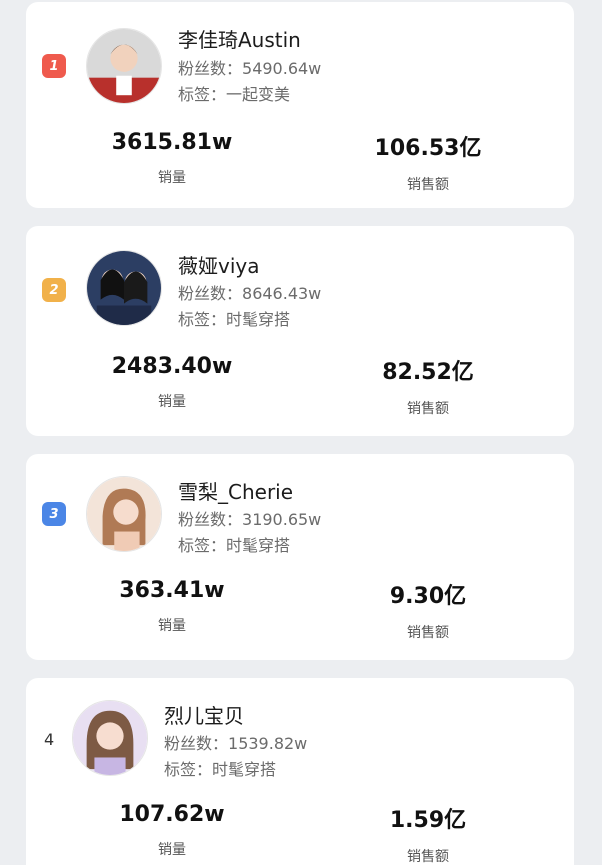 This screenshot has height=865, width=602. I want to click on streamer-name: 李佳琦Austin, so click(239, 38).